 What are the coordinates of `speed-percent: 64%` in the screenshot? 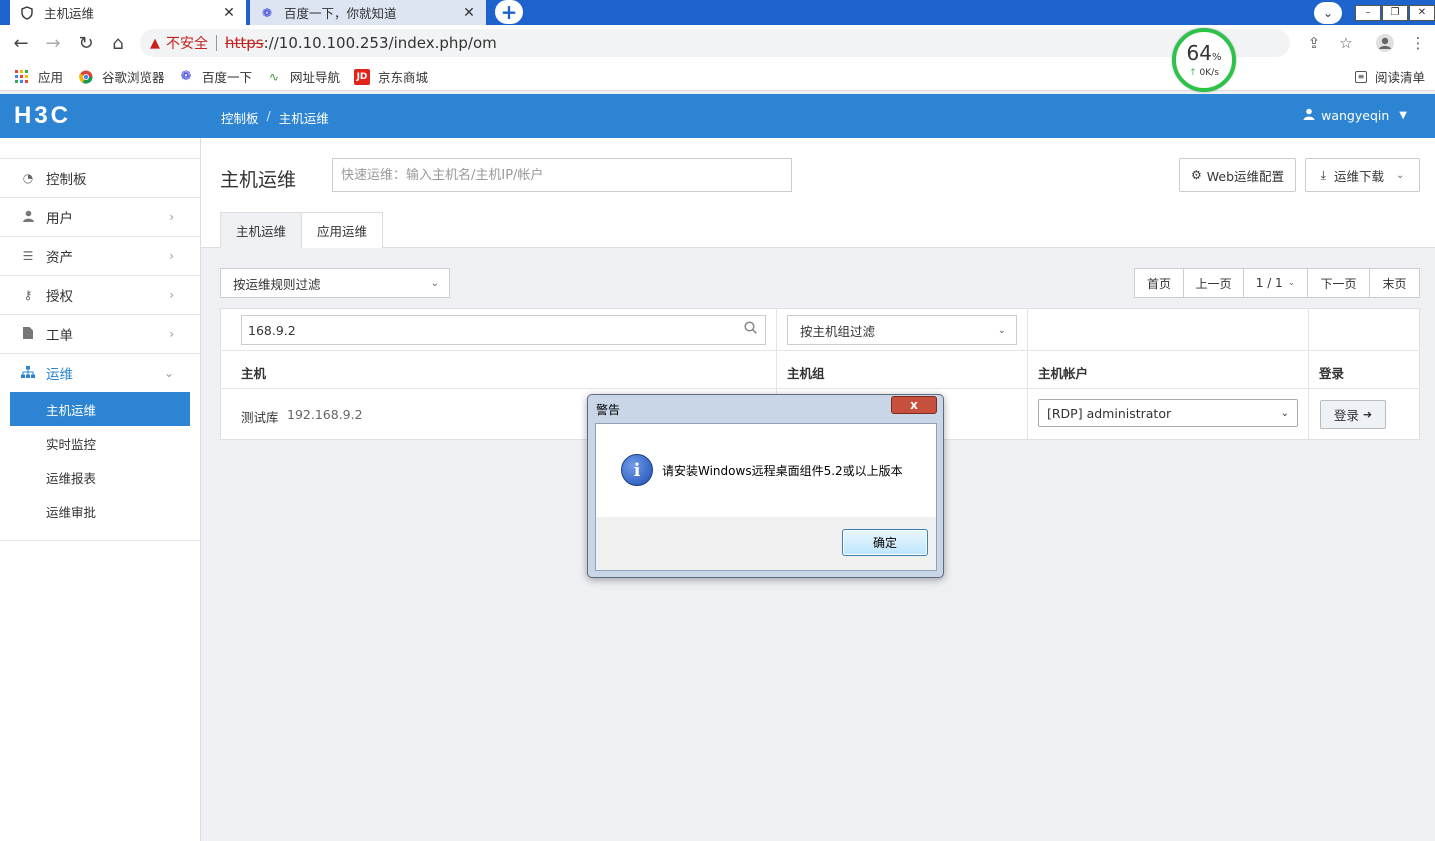 It's located at (1204, 52).